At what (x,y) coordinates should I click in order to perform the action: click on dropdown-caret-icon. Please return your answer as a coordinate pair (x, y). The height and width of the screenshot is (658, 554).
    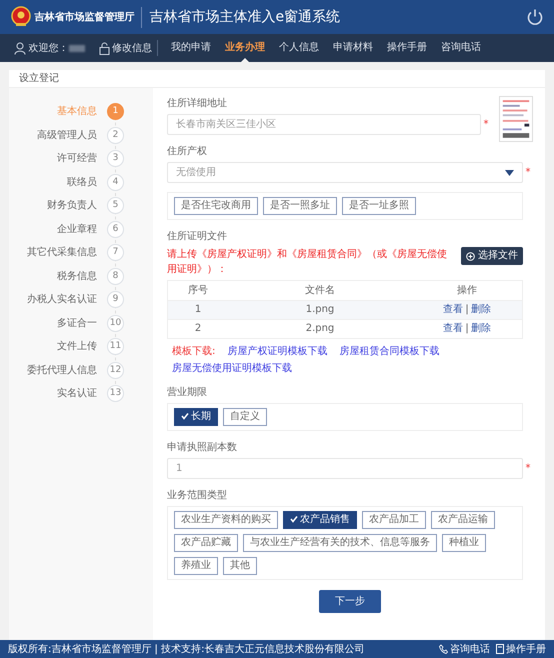
    Looking at the image, I should click on (509, 173).